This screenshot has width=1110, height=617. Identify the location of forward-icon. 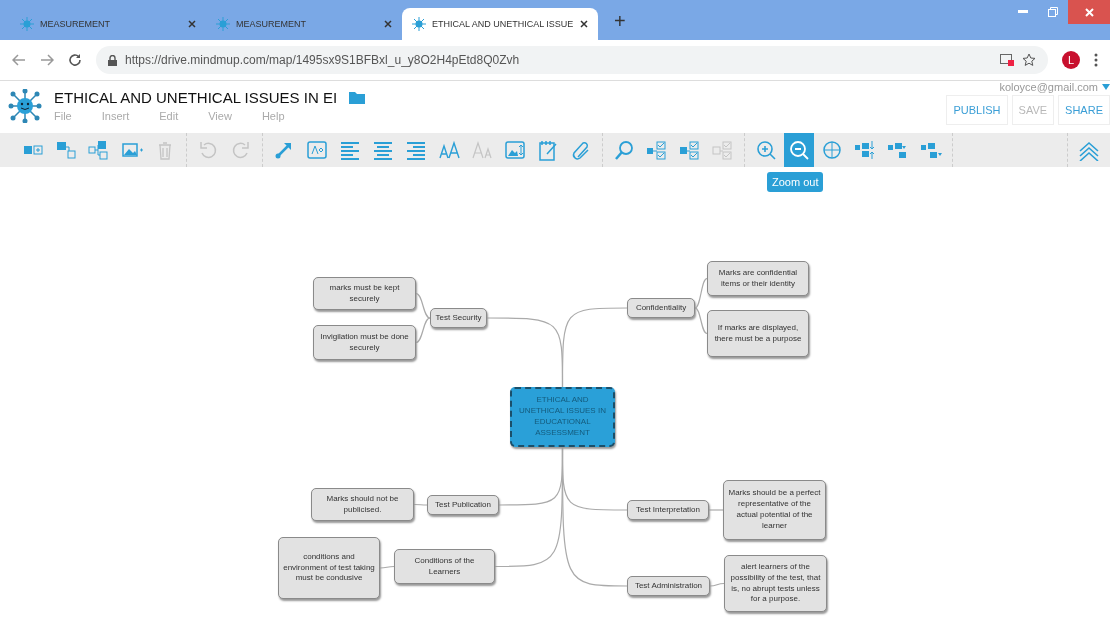
(47, 60).